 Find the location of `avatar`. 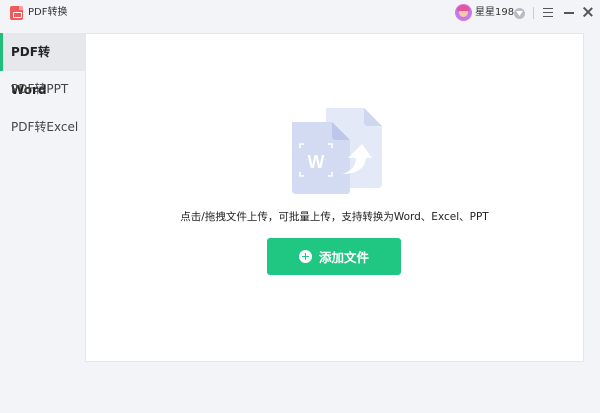

avatar is located at coordinates (463, 12).